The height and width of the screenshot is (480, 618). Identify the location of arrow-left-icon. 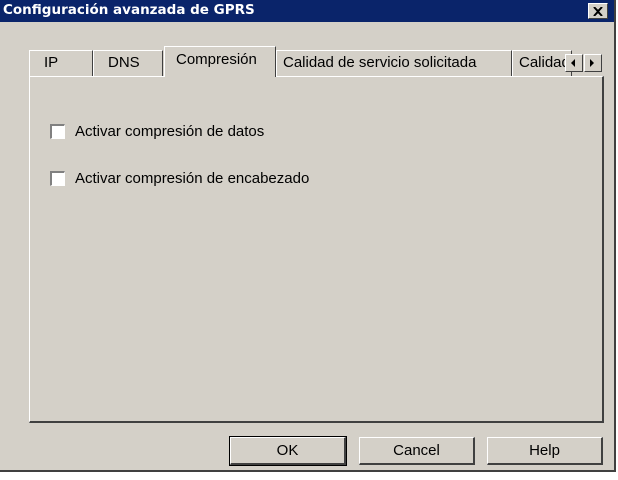
(573, 63).